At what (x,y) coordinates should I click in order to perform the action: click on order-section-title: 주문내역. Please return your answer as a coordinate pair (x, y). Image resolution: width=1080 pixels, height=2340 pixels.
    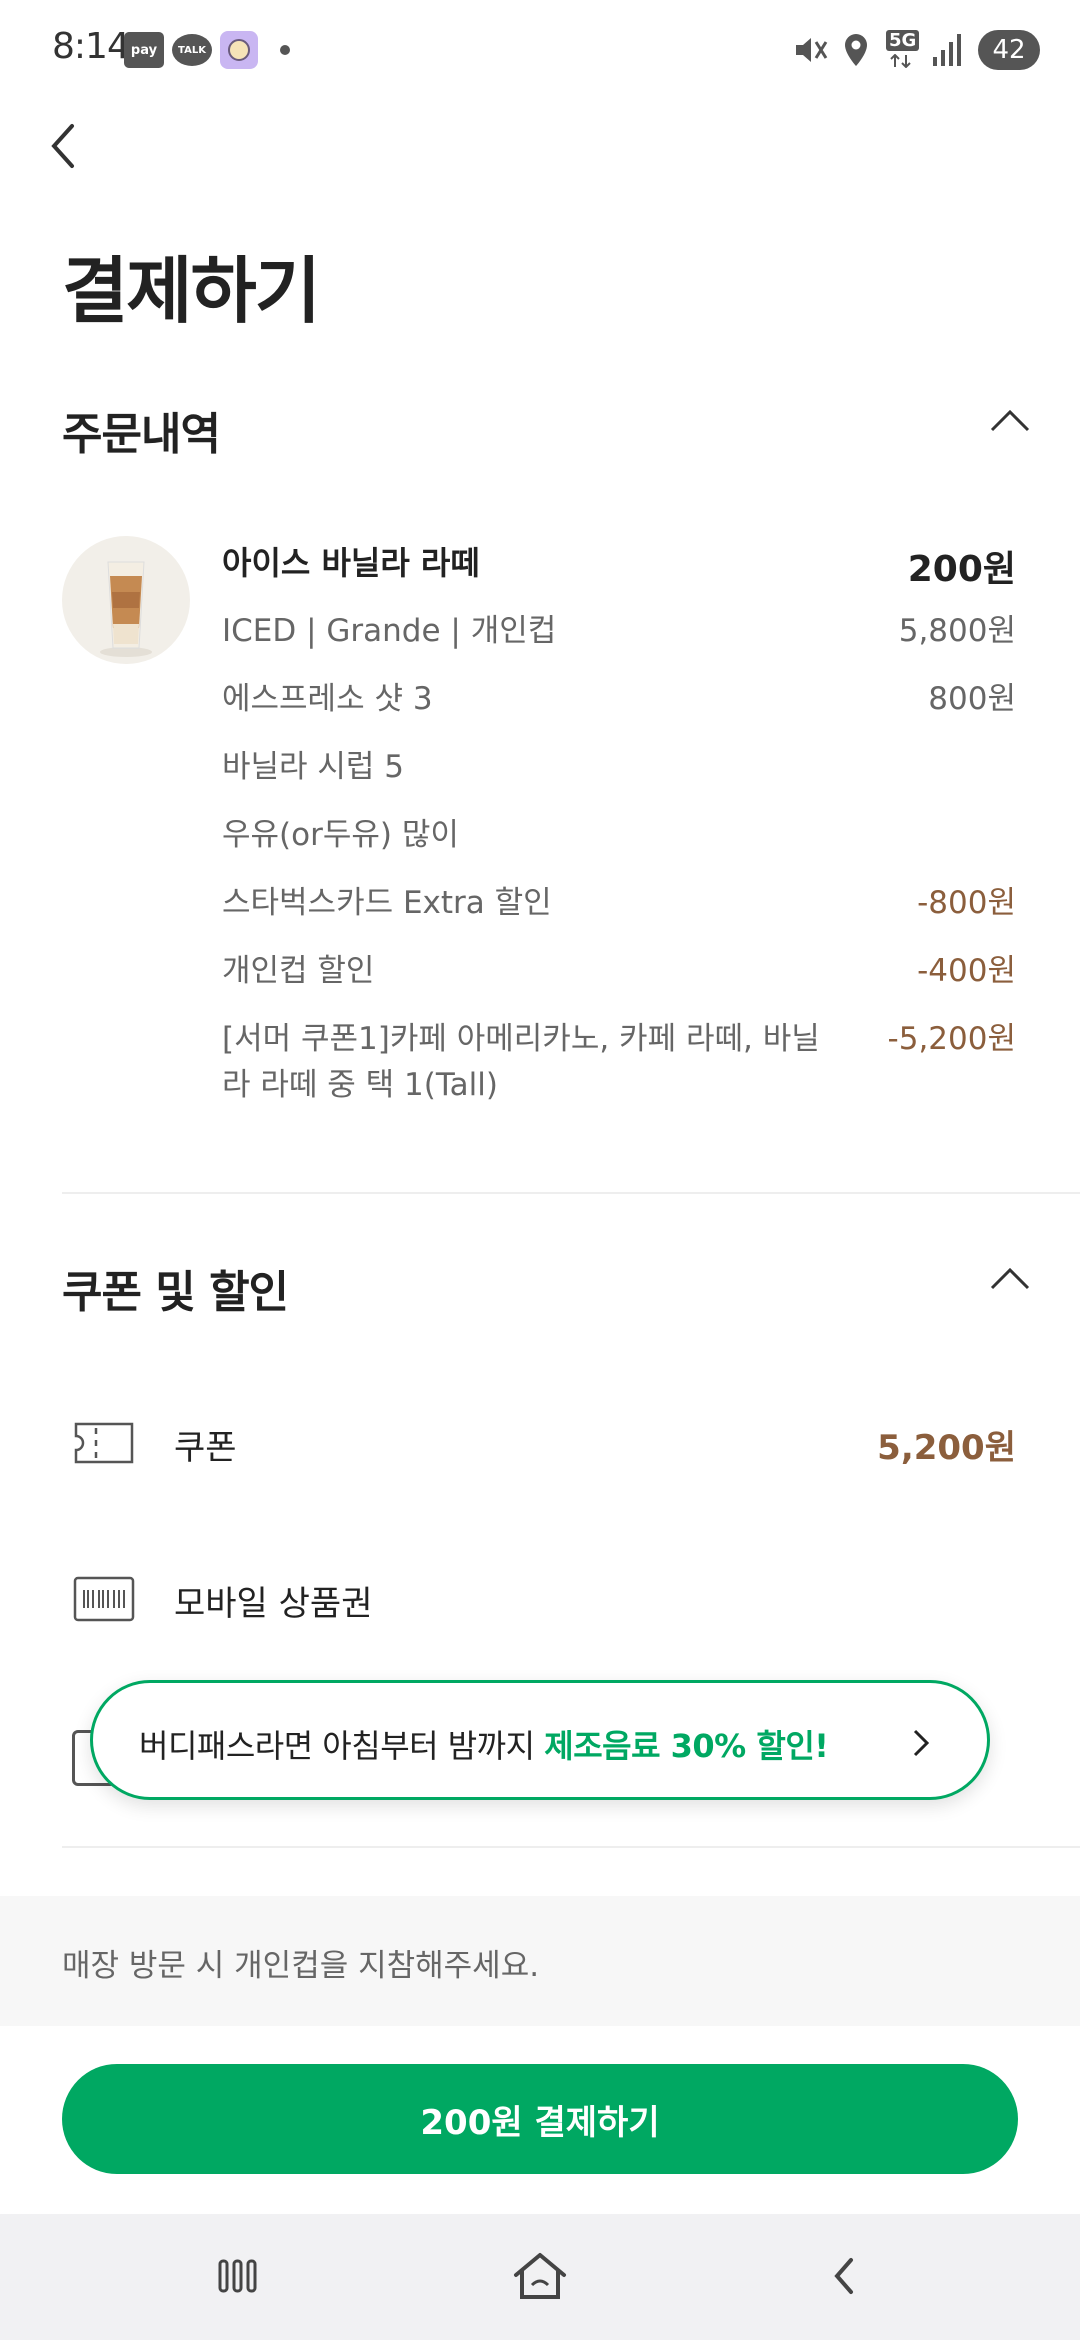
    Looking at the image, I should click on (141, 434).